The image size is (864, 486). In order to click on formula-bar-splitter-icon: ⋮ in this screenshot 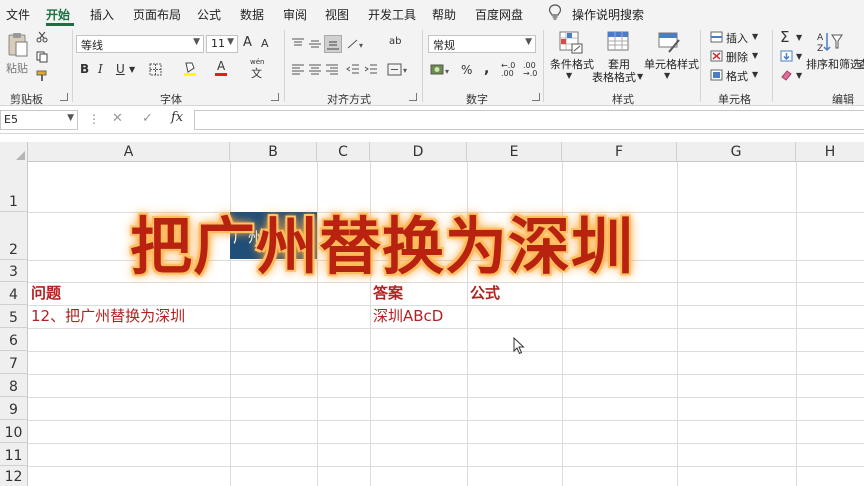, I will do `click(94, 119)`.